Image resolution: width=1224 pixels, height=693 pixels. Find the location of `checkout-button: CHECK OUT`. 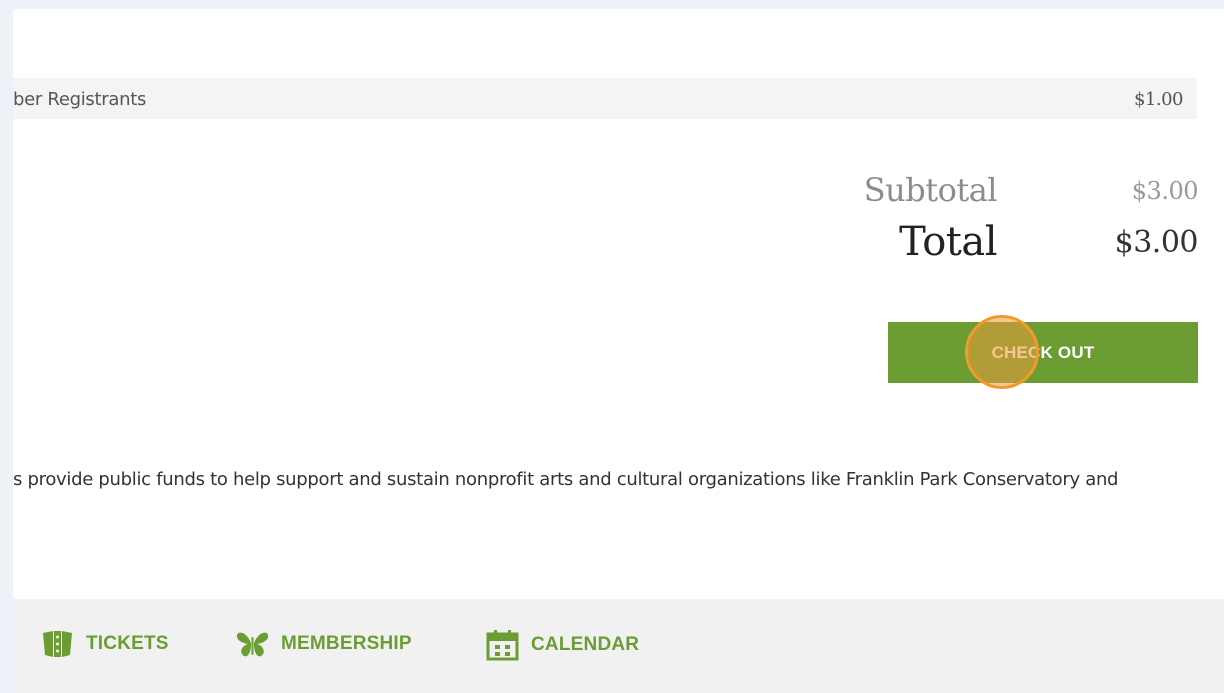

checkout-button: CHECK OUT is located at coordinates (1043, 352).